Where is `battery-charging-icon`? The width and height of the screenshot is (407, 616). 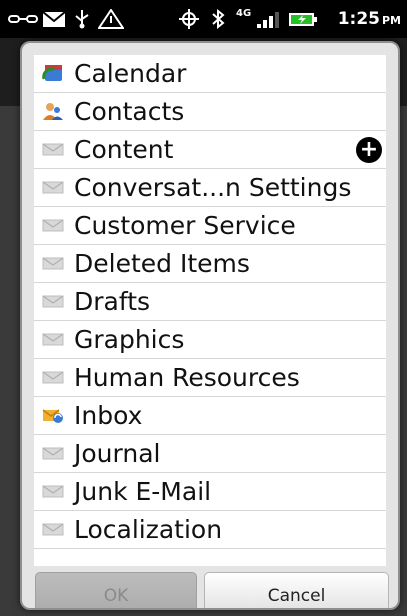
battery-charging-icon is located at coordinates (303, 19).